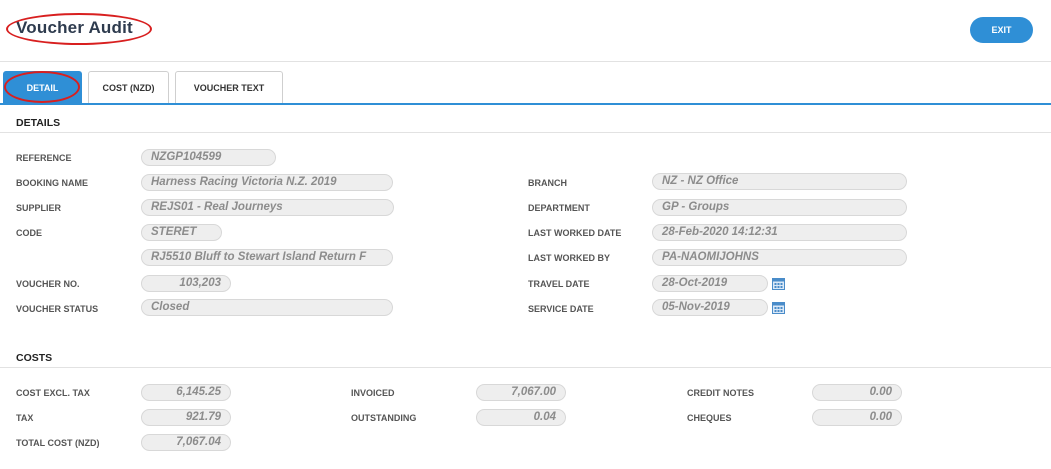 The height and width of the screenshot is (469, 1051). What do you see at coordinates (229, 87) in the screenshot?
I see `tab-voucher-text: VOUCHER TEXT` at bounding box center [229, 87].